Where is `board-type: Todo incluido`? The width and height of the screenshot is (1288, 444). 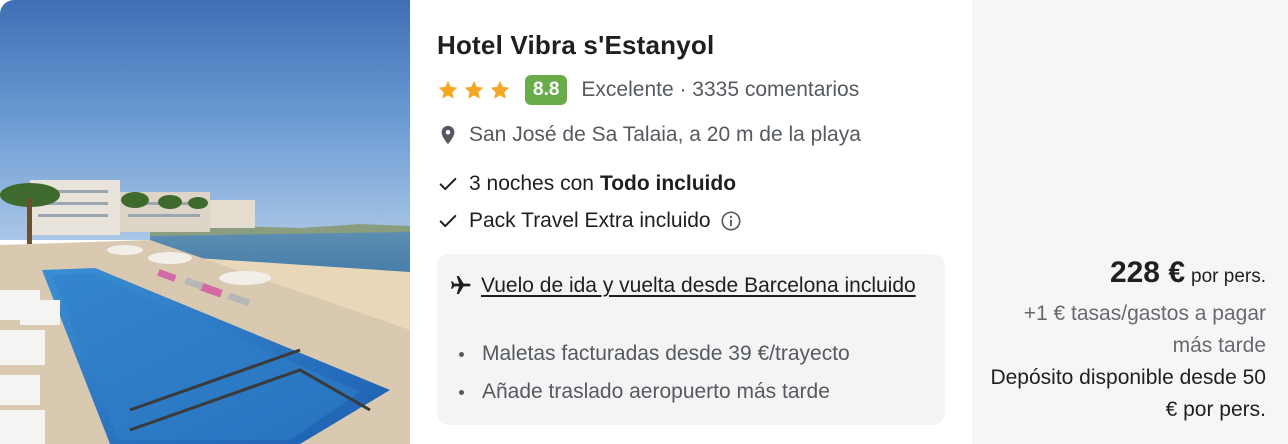
board-type: Todo incluido is located at coordinates (668, 183).